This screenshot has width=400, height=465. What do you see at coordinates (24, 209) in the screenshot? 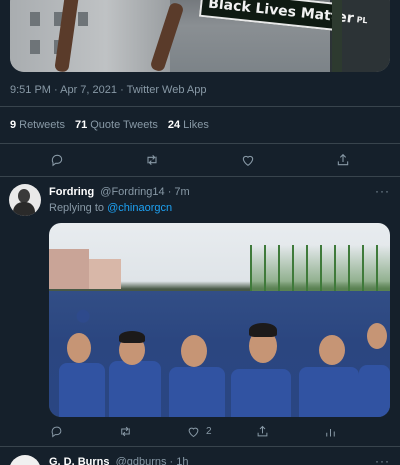
I see `avatar-body` at bounding box center [24, 209].